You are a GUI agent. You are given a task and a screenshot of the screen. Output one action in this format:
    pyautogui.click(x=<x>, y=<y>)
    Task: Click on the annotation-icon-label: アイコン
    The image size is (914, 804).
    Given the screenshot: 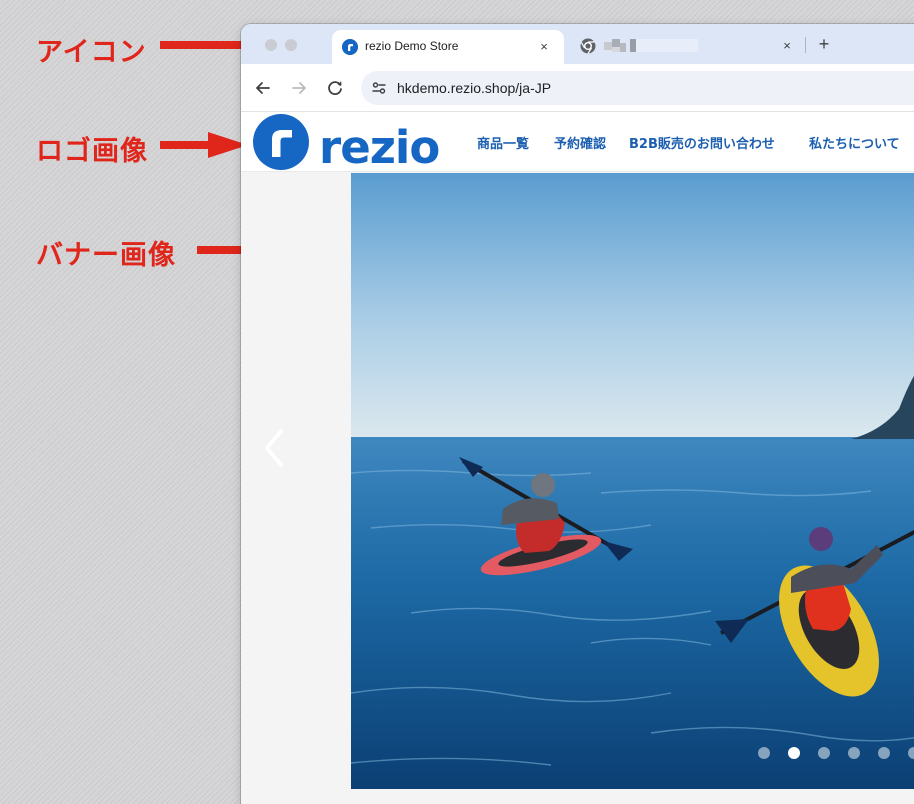 What is the action you would take?
    pyautogui.click(x=91, y=52)
    